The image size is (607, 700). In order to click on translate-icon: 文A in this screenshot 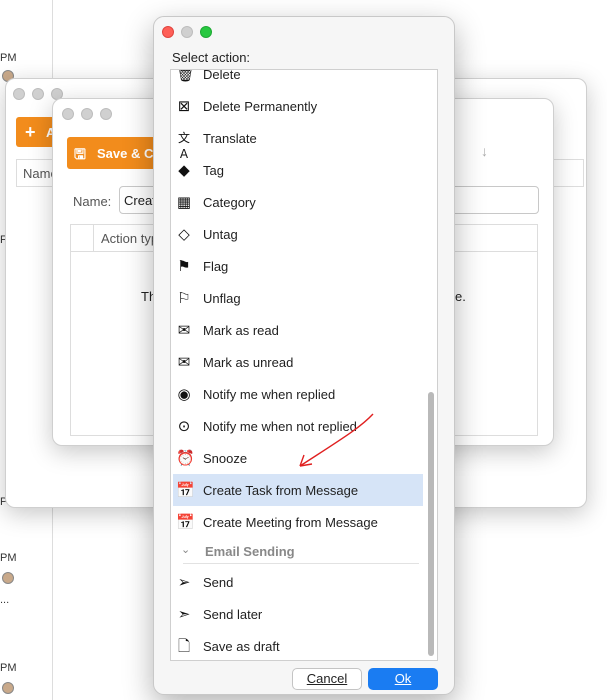, I will do `click(183, 146)`.